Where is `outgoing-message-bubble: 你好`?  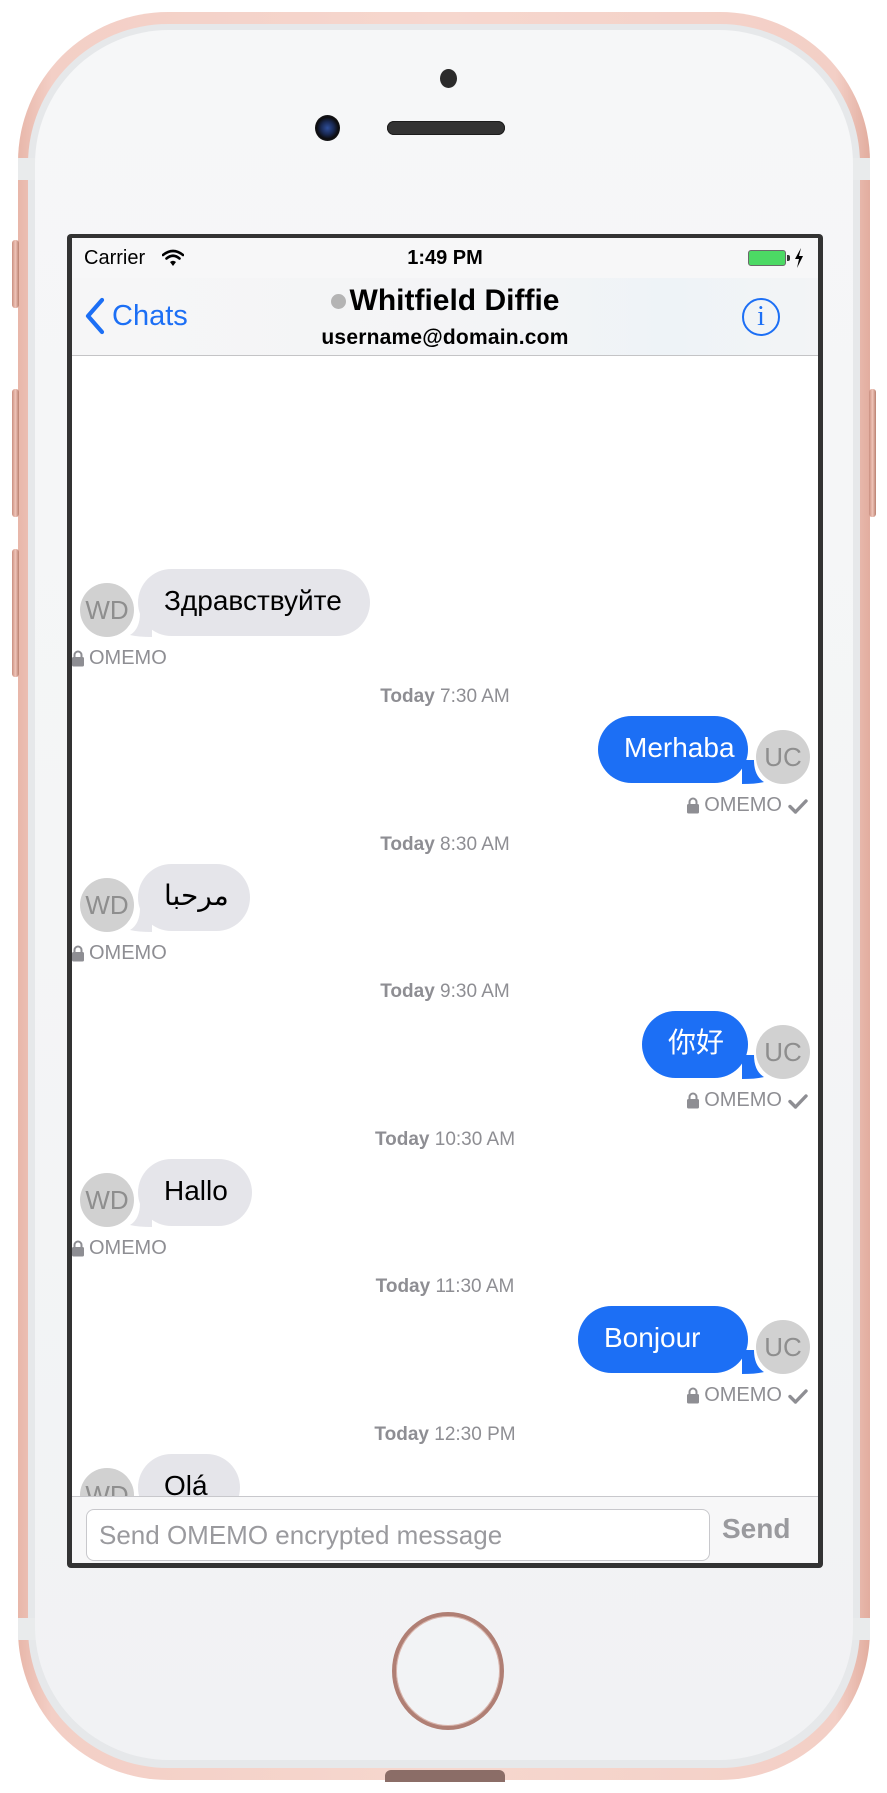 outgoing-message-bubble: 你好 is located at coordinates (695, 1044).